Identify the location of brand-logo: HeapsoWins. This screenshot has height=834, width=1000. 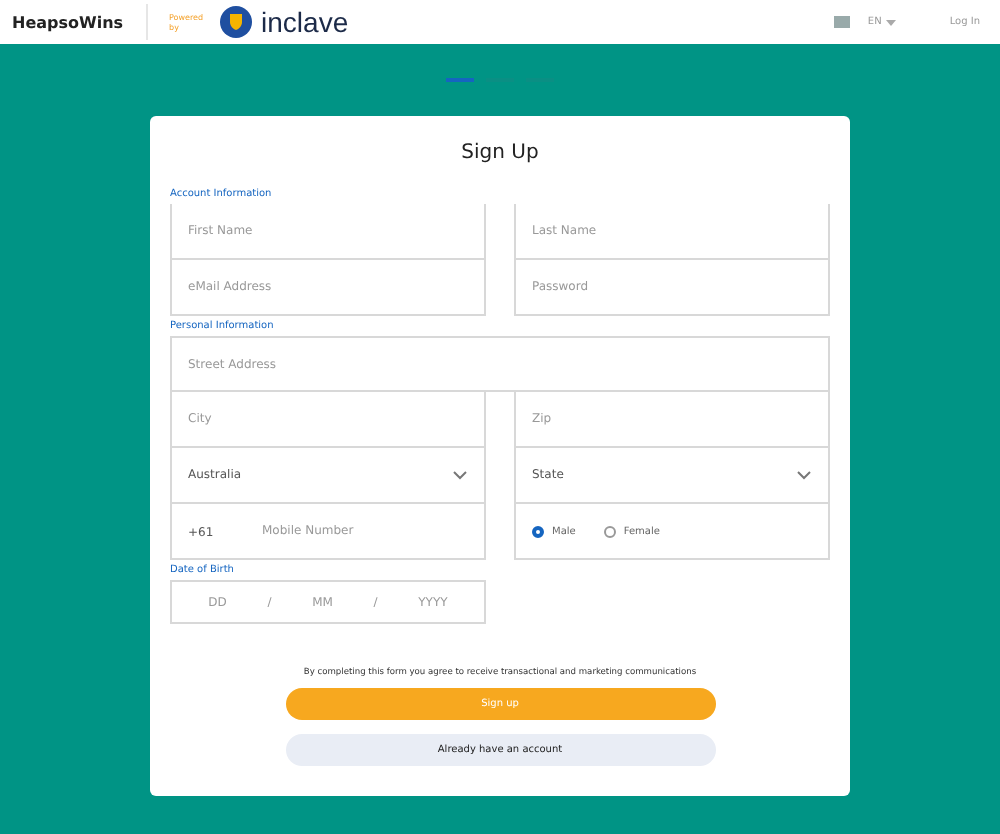
(68, 22).